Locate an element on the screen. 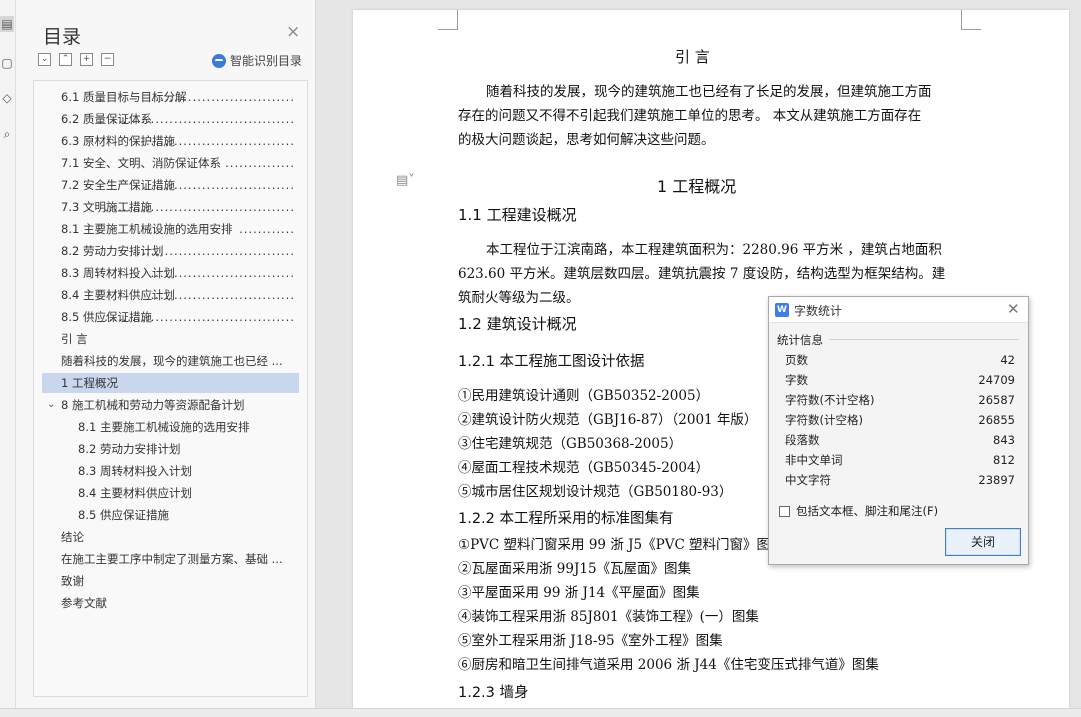  intro-paragraph-line: 存在的问题又不得不引起我们建筑施工单位的思考。 本文从建筑施工方面存在 is located at coordinates (690, 116).